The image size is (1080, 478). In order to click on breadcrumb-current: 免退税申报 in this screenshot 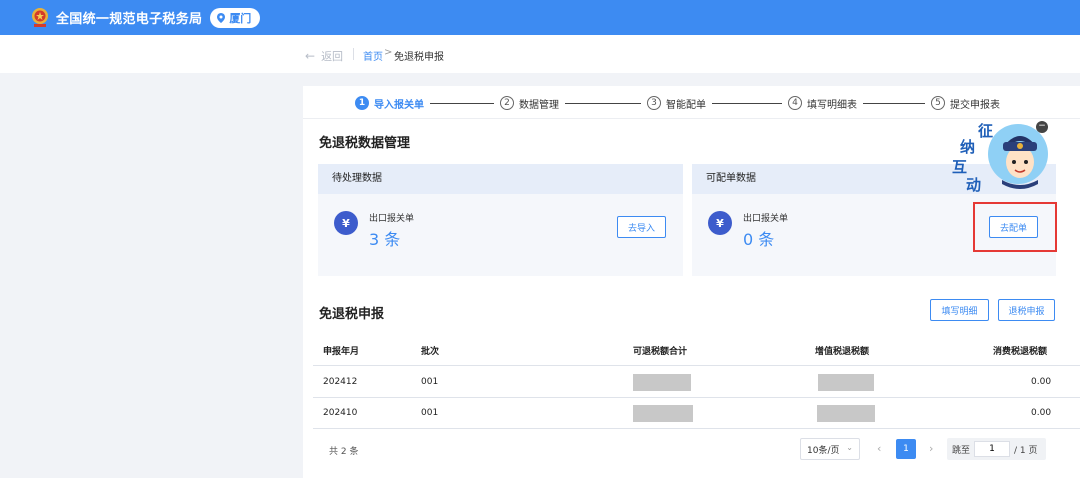, I will do `click(419, 57)`.